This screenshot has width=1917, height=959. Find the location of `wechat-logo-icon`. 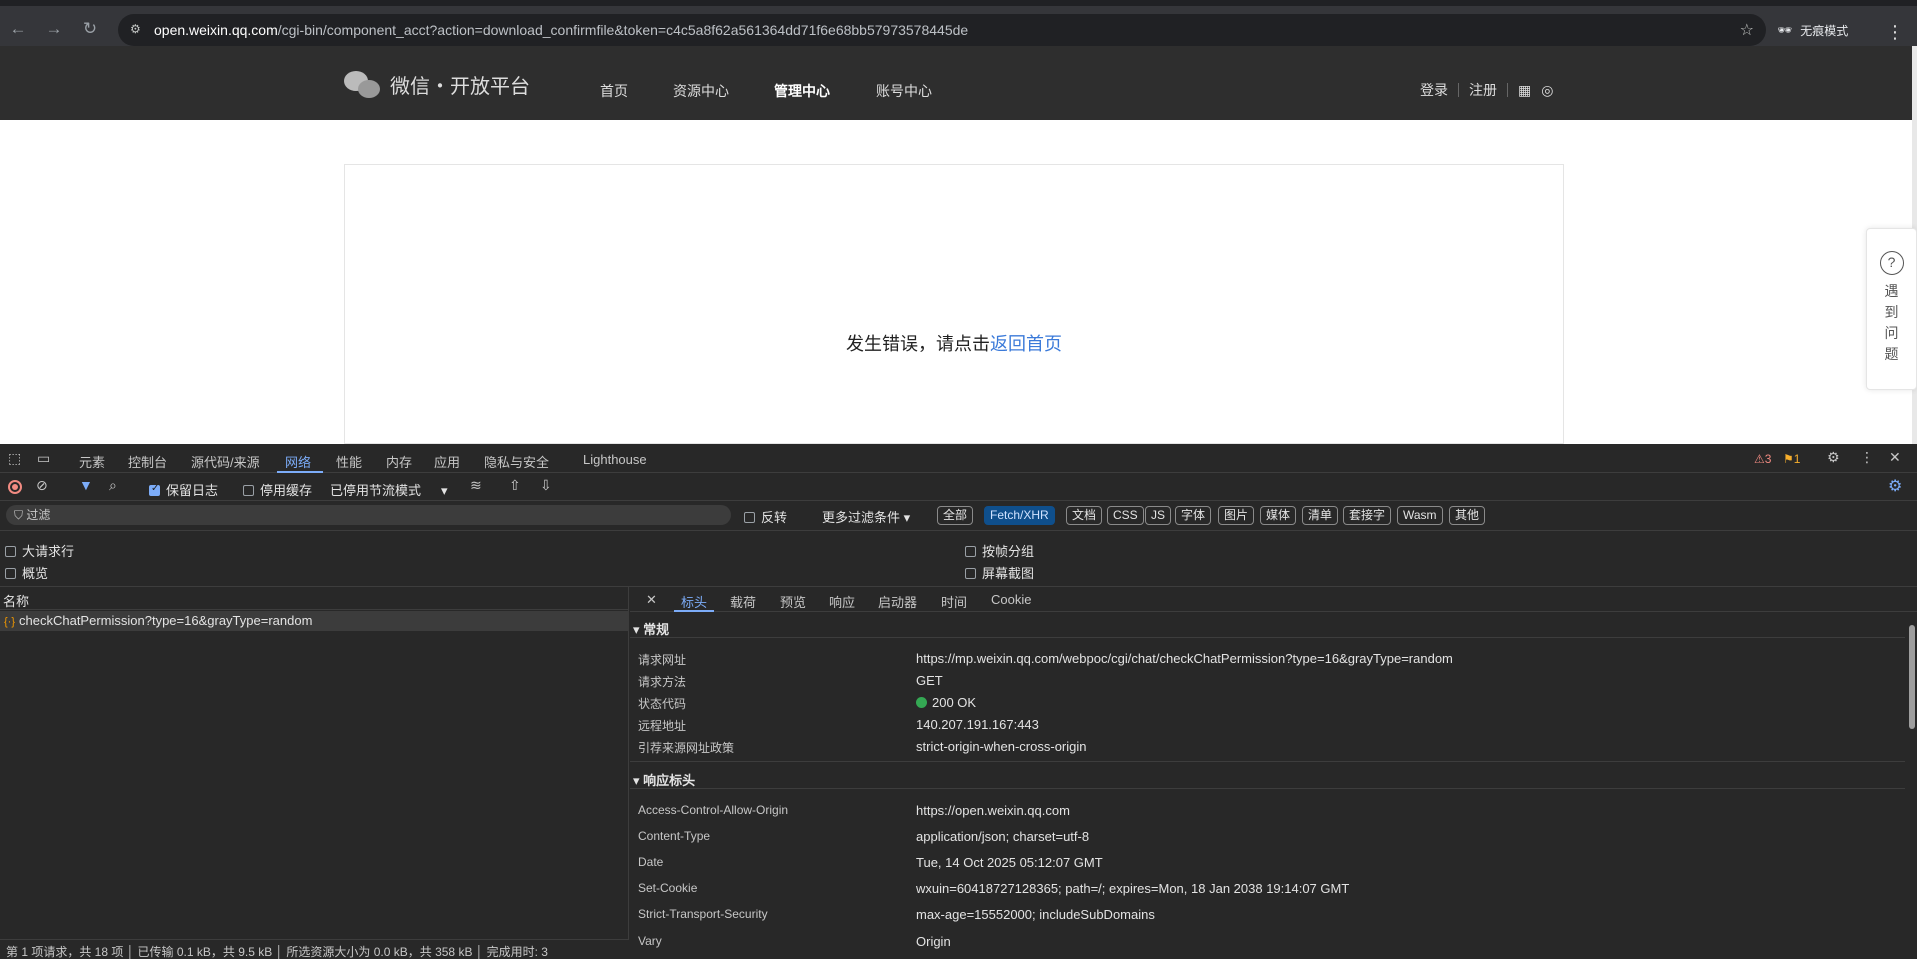

wechat-logo-icon is located at coordinates (362, 84).